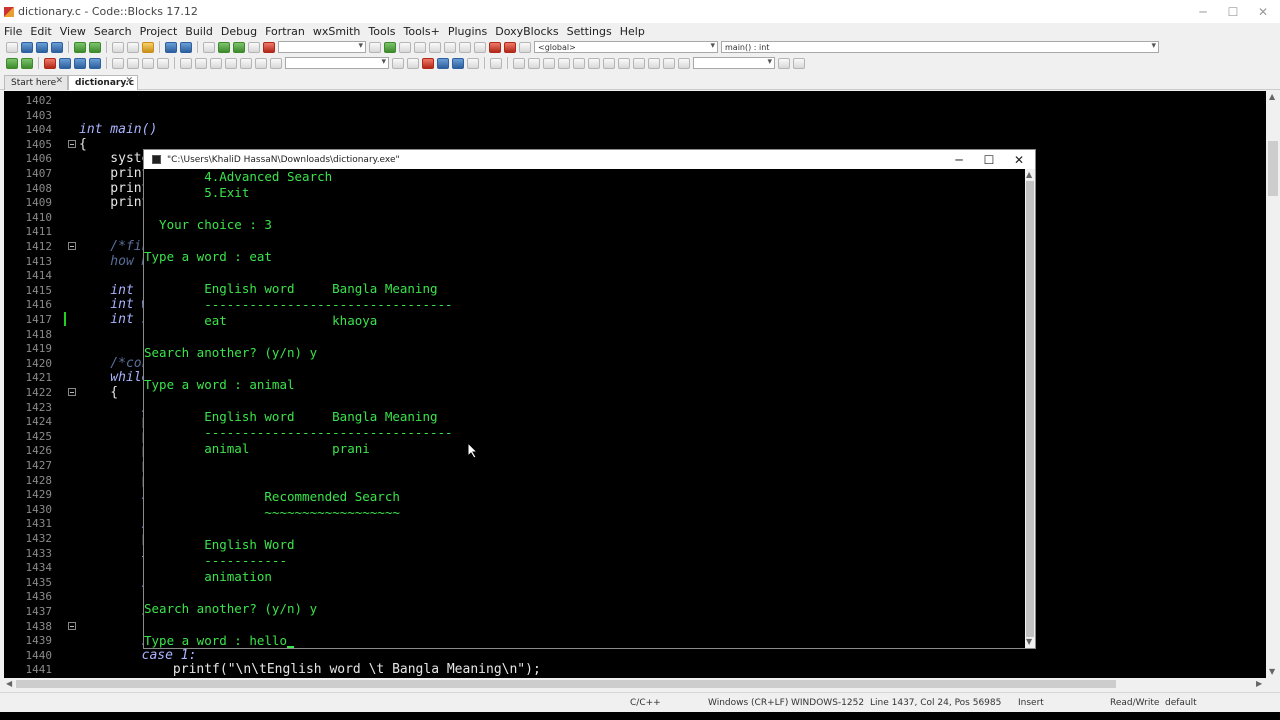  Describe the element at coordinates (443, 63) in the screenshot. I see `selected-text-icon` at that location.